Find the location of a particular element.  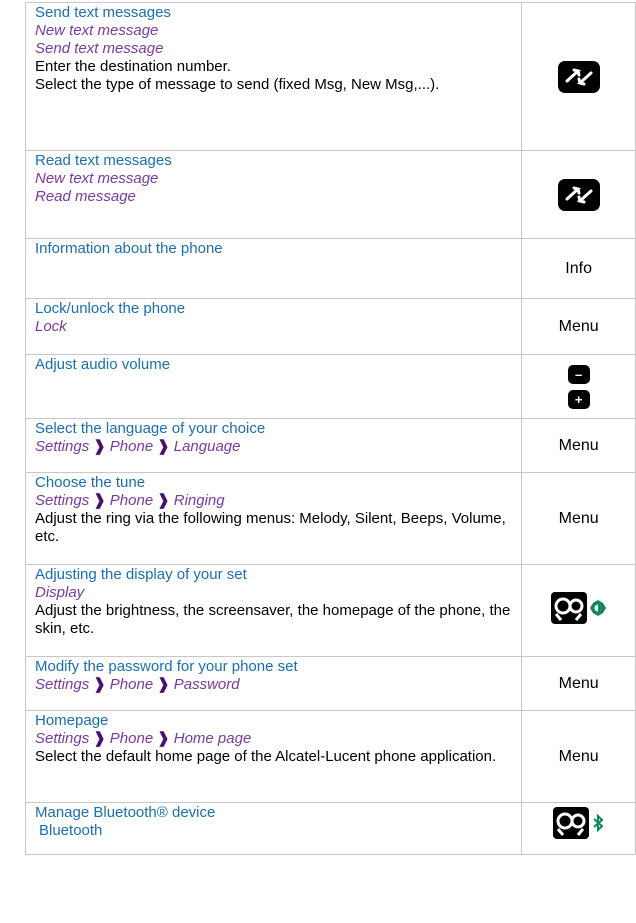

row-text: Adjust audio volume is located at coordinates (273, 386).